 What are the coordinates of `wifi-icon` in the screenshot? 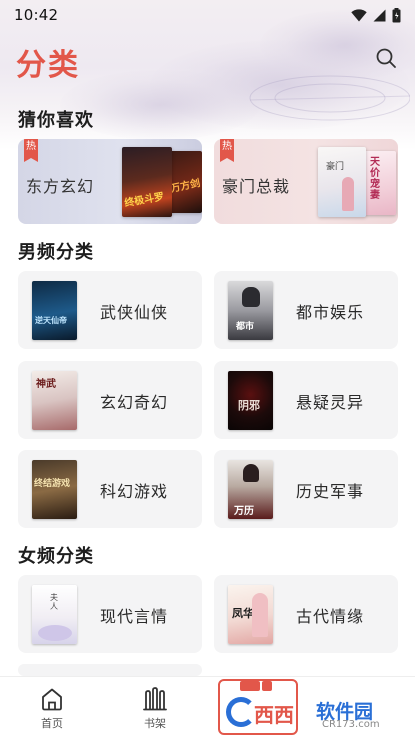 It's located at (359, 15).